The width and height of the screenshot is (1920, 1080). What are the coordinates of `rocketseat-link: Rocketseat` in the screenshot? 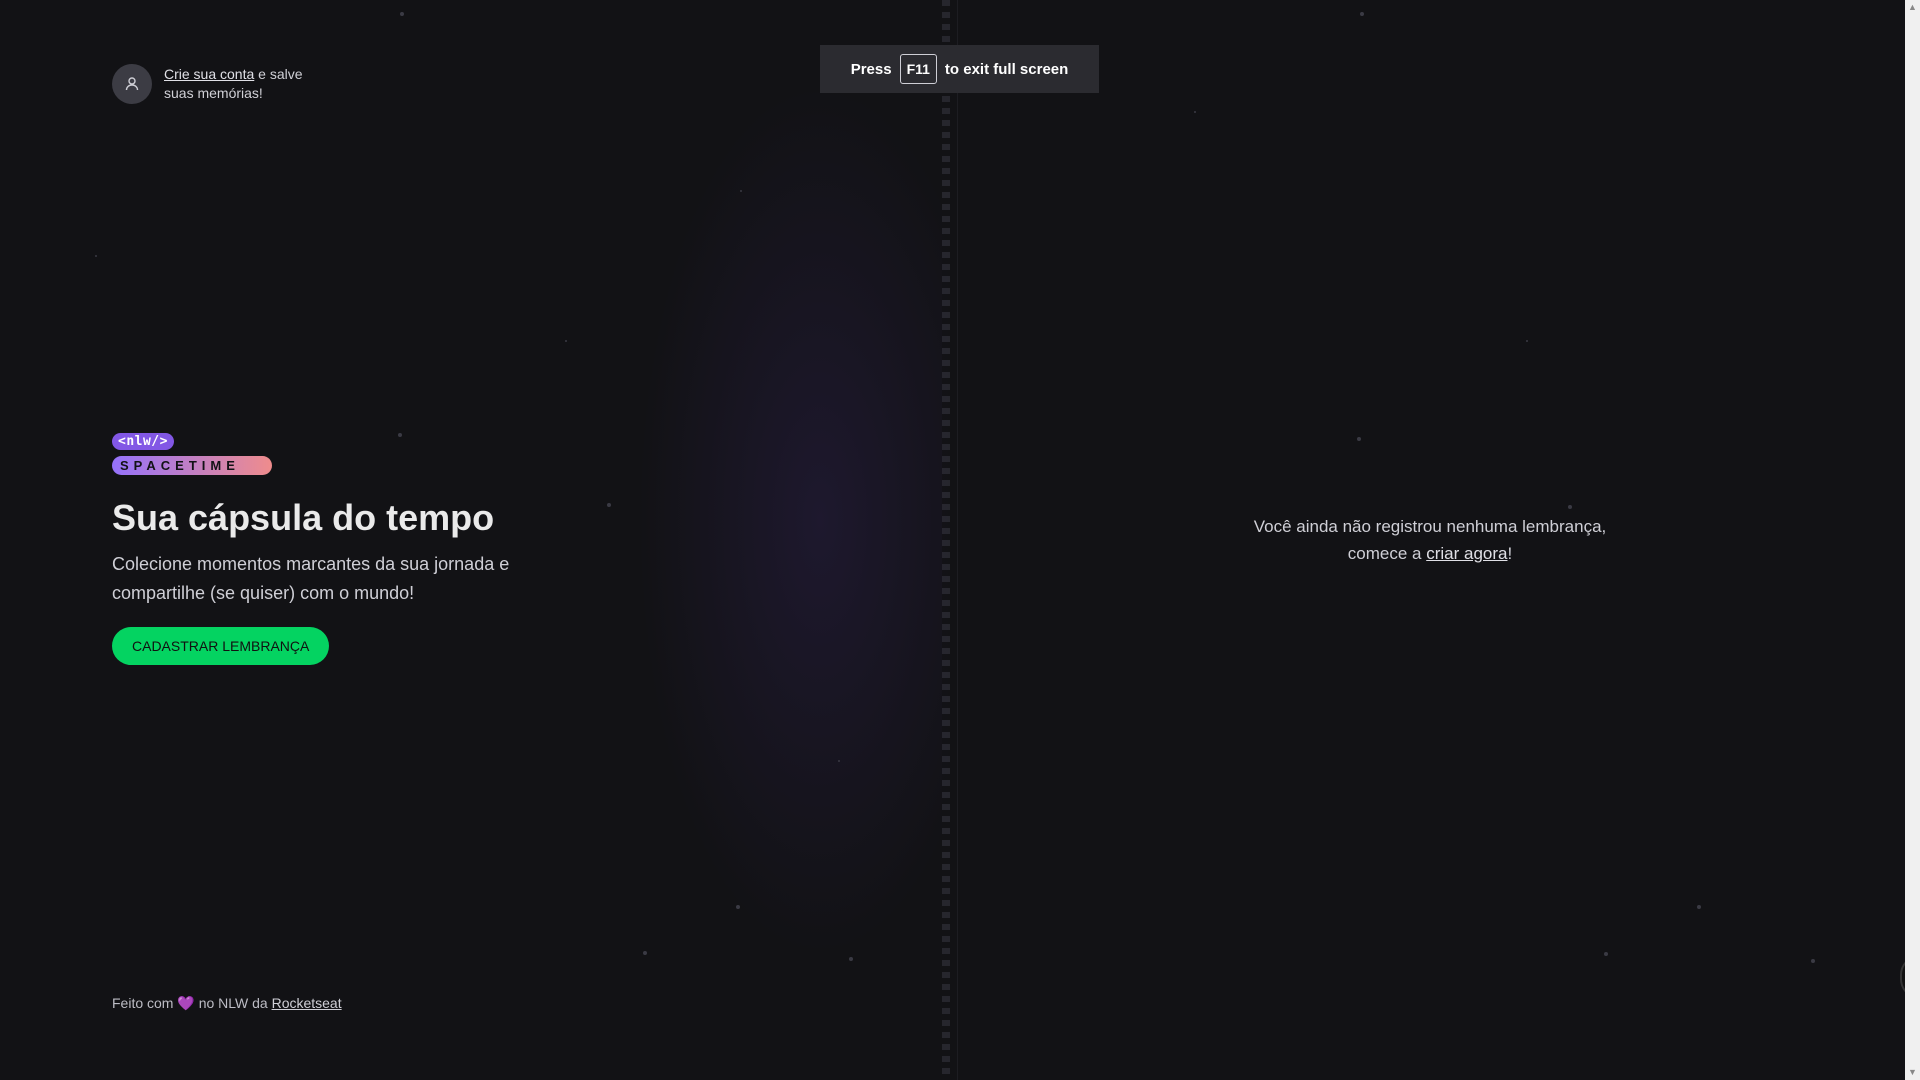 It's located at (307, 1003).